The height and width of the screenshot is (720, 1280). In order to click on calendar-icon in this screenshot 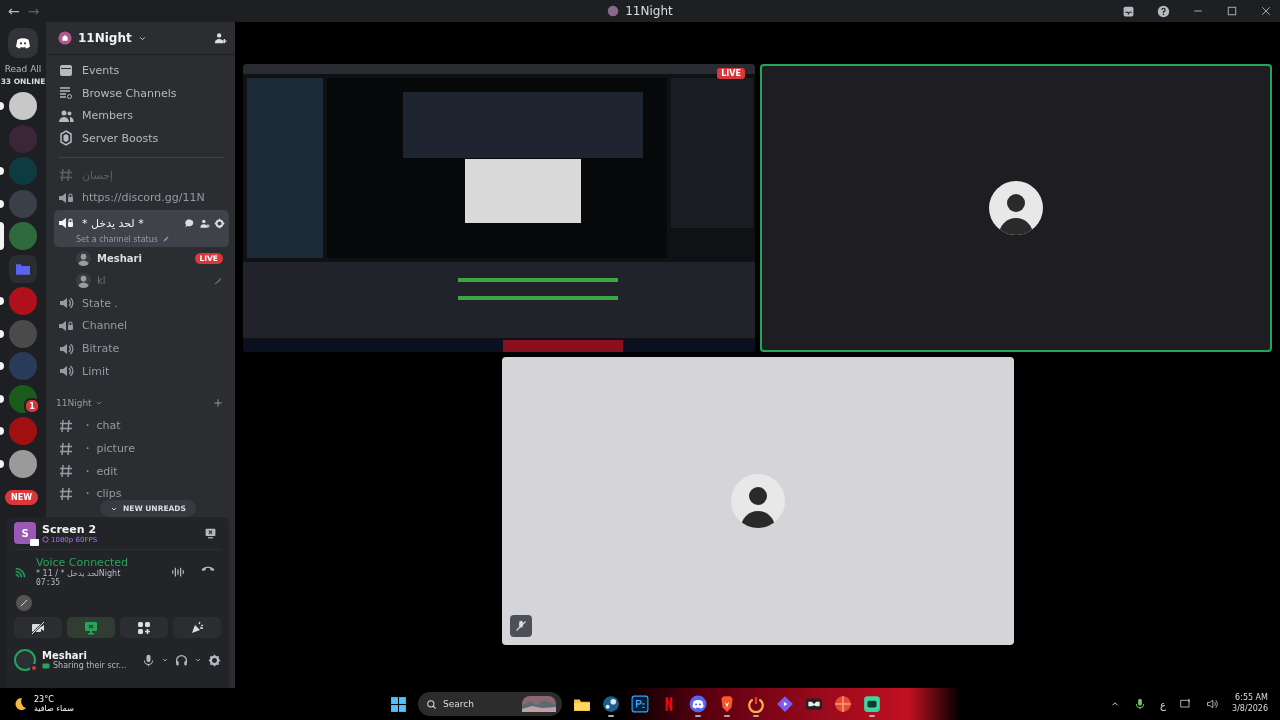, I will do `click(66, 70)`.